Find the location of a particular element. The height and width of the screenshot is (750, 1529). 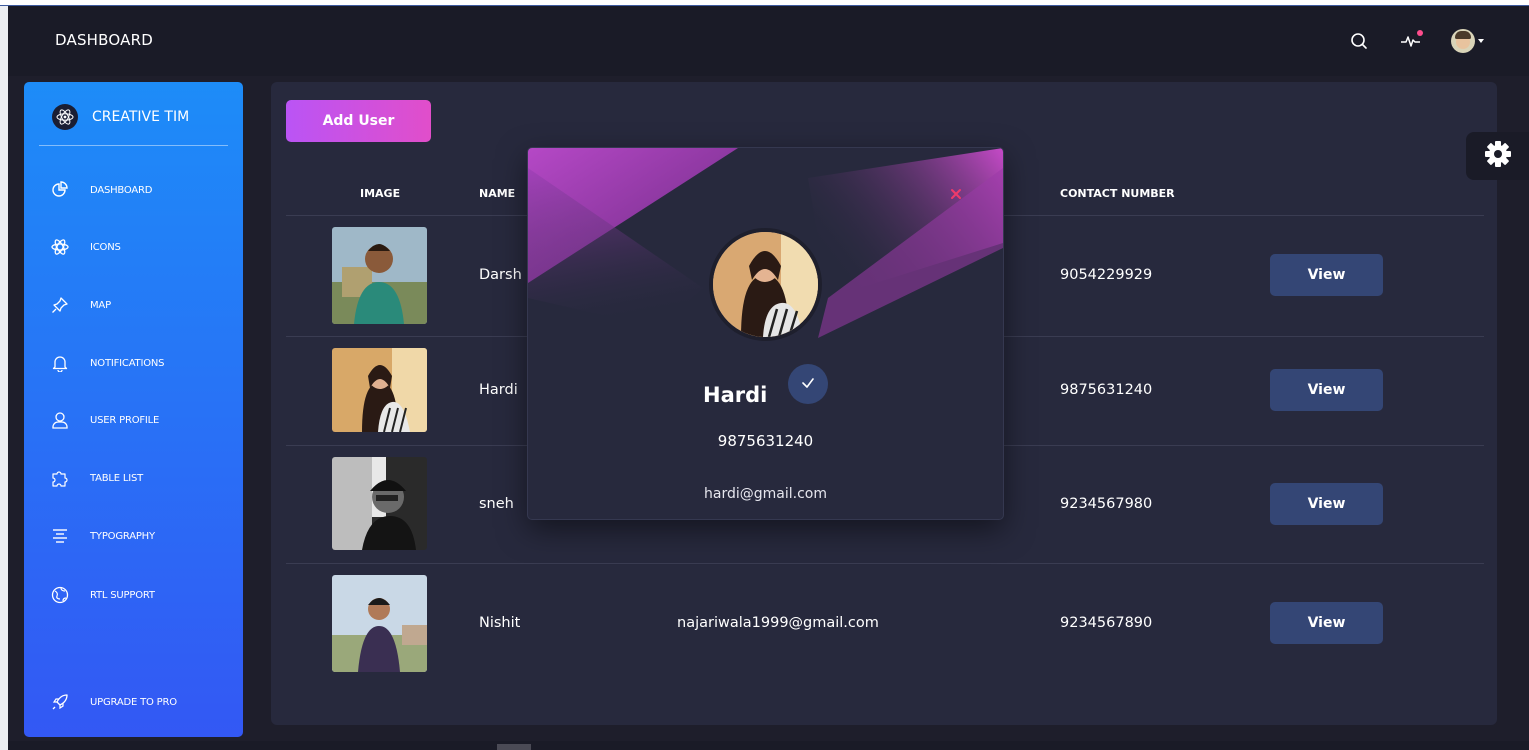

modal-phone: 9875631240 is located at coordinates (765, 441).